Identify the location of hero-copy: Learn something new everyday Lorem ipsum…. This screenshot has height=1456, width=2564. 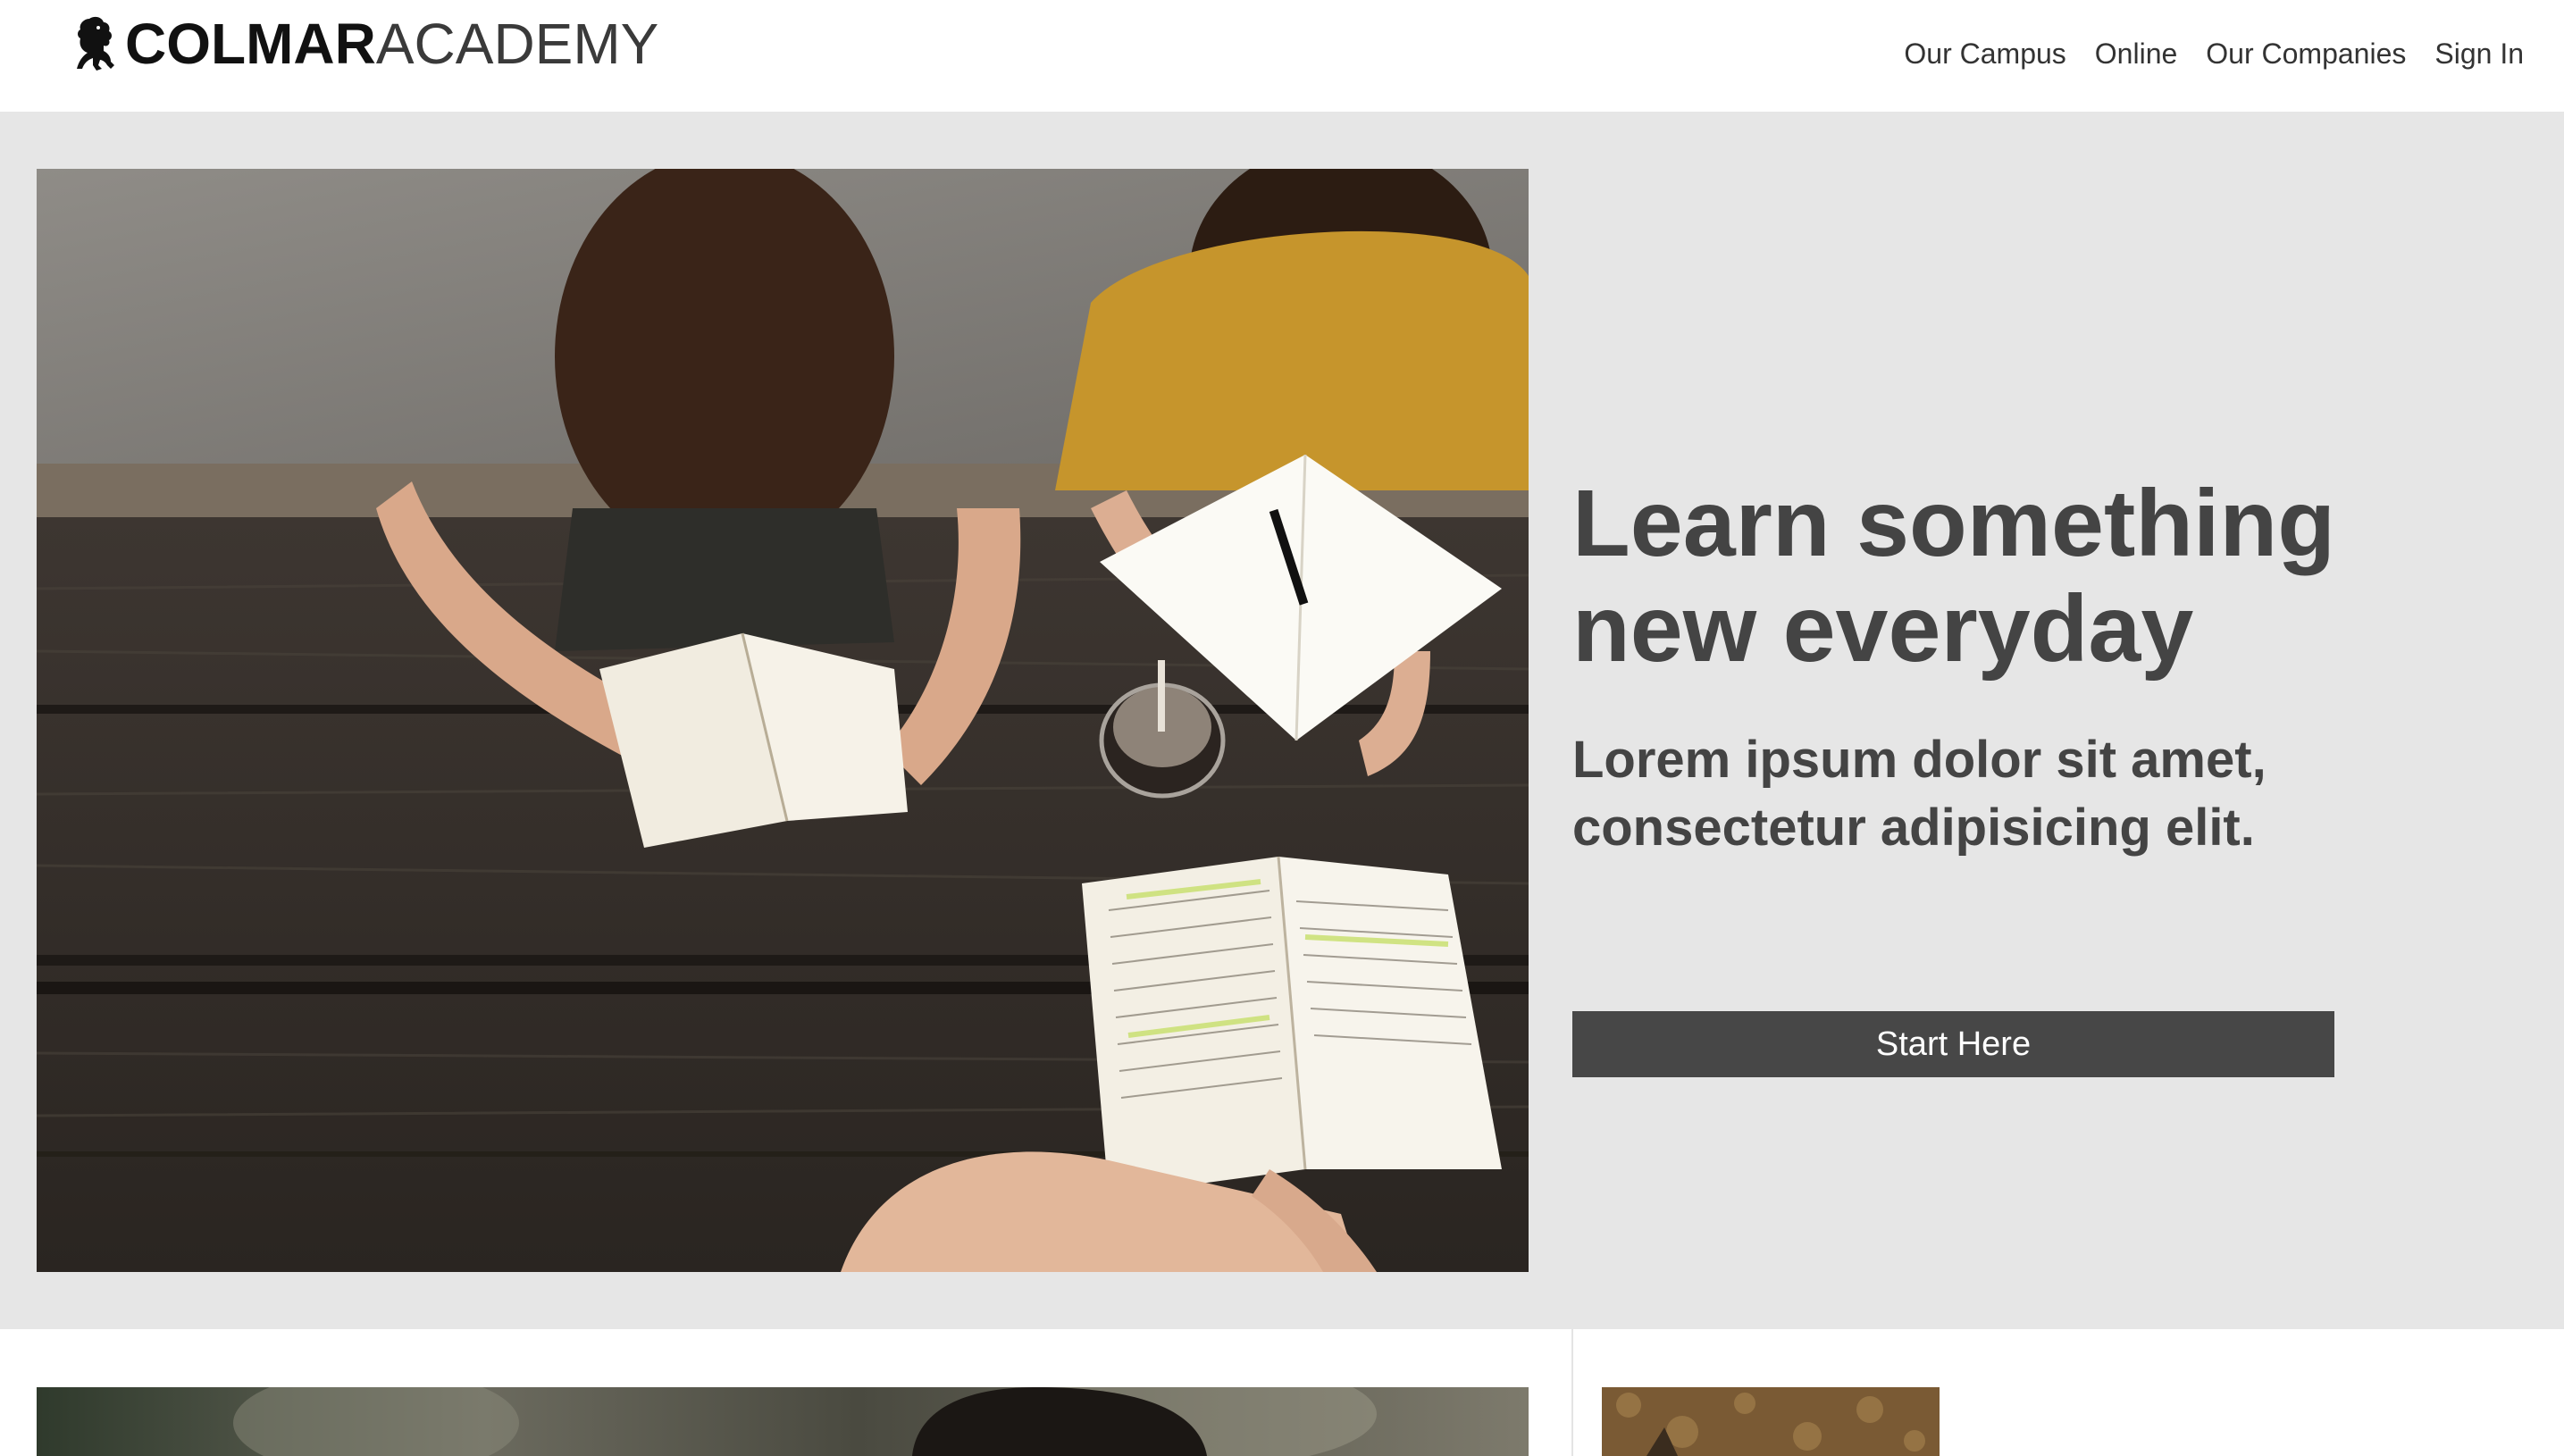
(2019, 774).